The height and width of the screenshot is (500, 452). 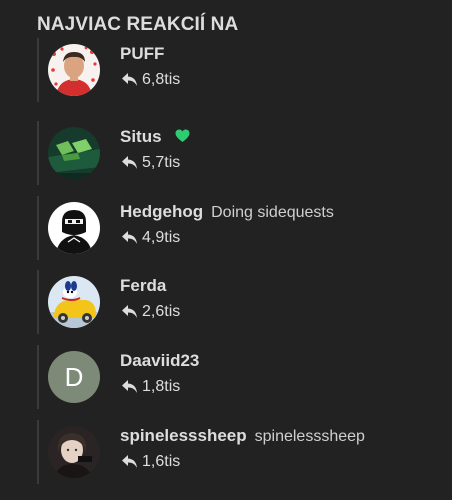 I want to click on list-item: PUFF 6,8tis, so click(x=244, y=70).